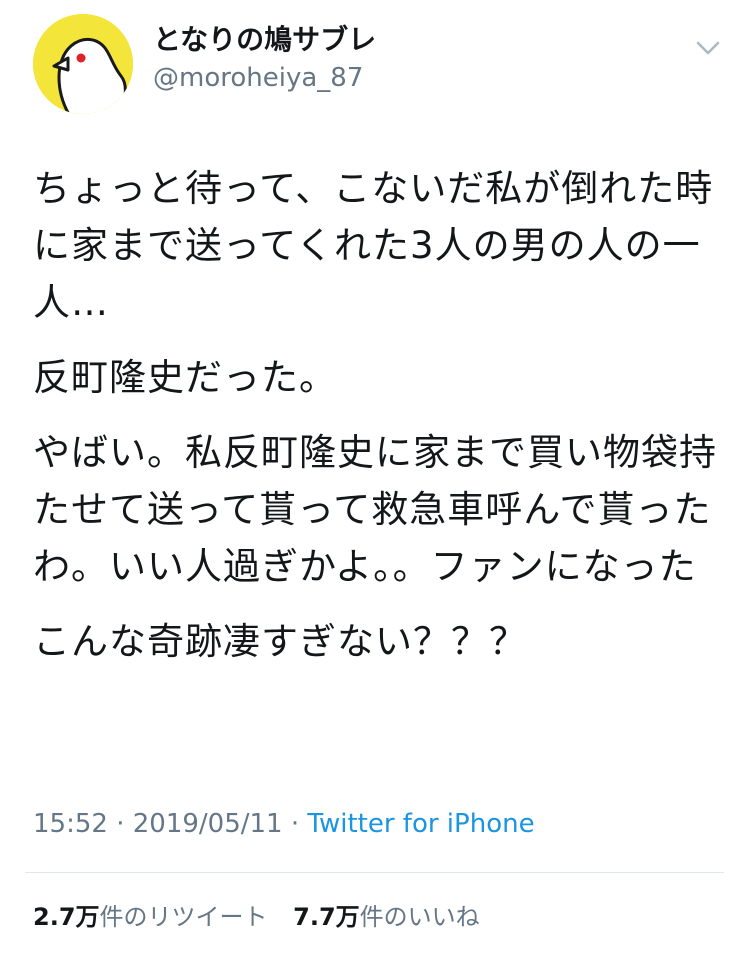 This screenshot has height=961, width=749. What do you see at coordinates (420, 824) in the screenshot?
I see `tweet-source-link: Twitter for iPhone` at bounding box center [420, 824].